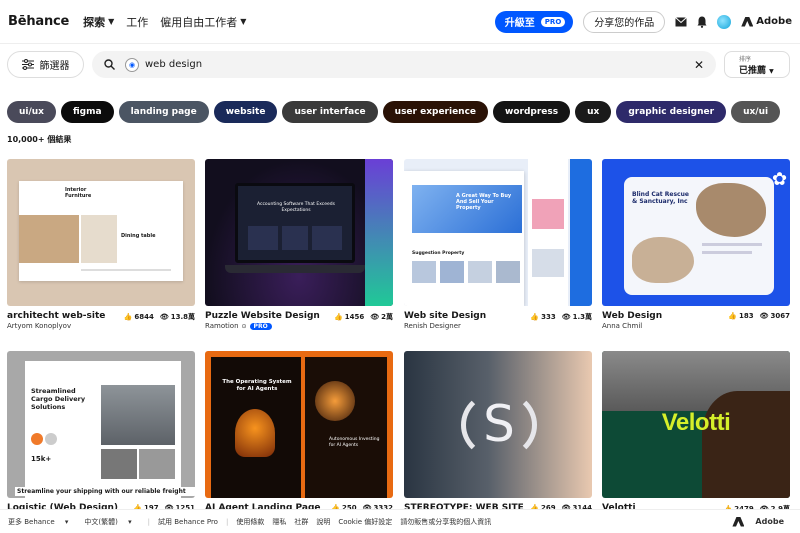 This screenshot has height=533, width=800. I want to click on mockup-subheading: Autonomous Investing for AI Agents, so click(354, 442).